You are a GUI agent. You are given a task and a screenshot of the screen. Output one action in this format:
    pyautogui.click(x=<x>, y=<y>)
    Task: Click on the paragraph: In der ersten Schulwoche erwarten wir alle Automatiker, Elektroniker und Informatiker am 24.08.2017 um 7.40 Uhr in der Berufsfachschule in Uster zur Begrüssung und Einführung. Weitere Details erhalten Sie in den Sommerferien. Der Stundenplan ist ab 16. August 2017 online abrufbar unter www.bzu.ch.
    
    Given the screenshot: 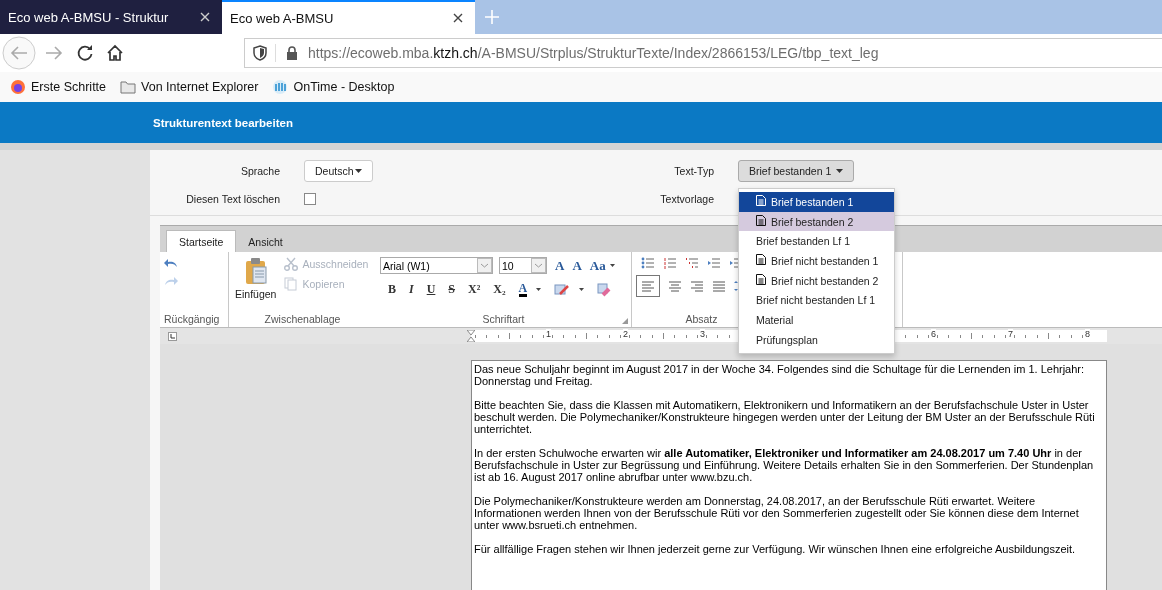 What is the action you would take?
    pyautogui.click(x=784, y=465)
    